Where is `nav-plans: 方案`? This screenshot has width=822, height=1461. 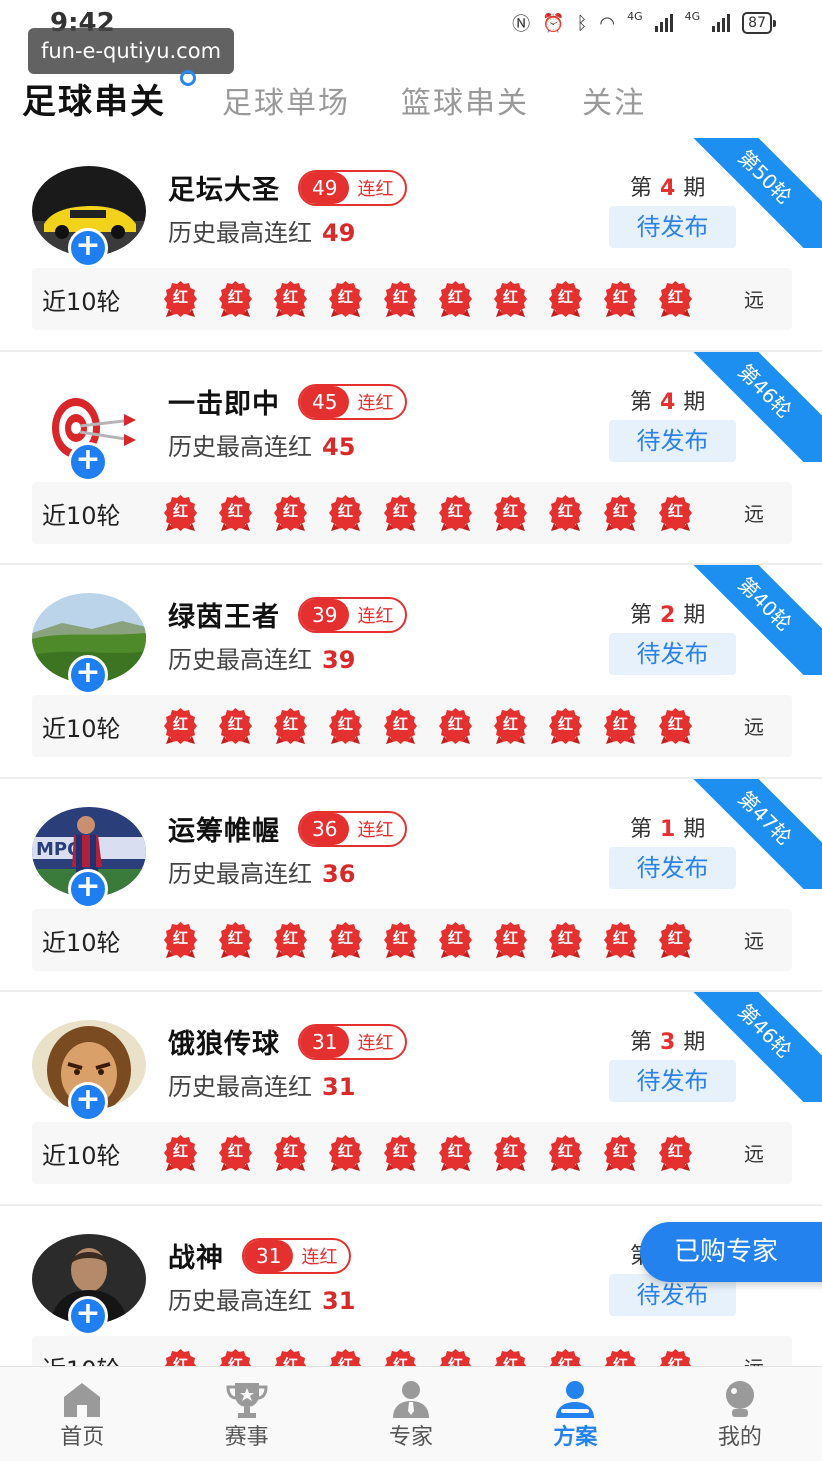 nav-plans: 方案 is located at coordinates (575, 1414).